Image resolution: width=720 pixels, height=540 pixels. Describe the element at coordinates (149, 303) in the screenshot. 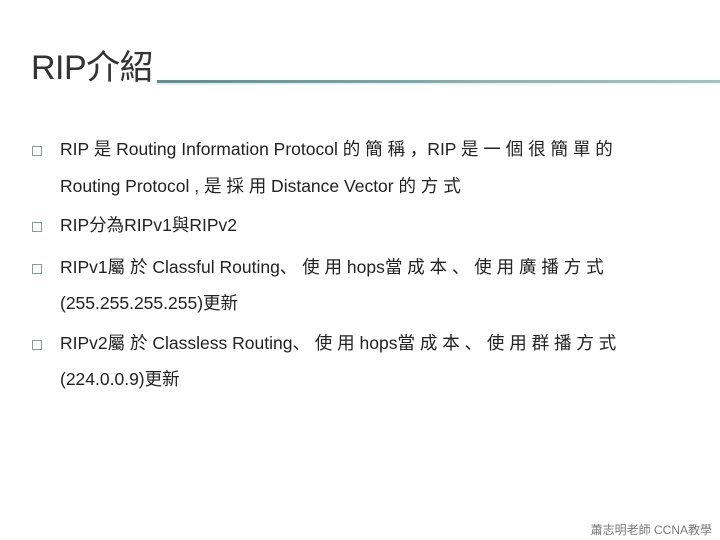

I see `bullet-text-line: (255.255.255.255)更新` at that location.